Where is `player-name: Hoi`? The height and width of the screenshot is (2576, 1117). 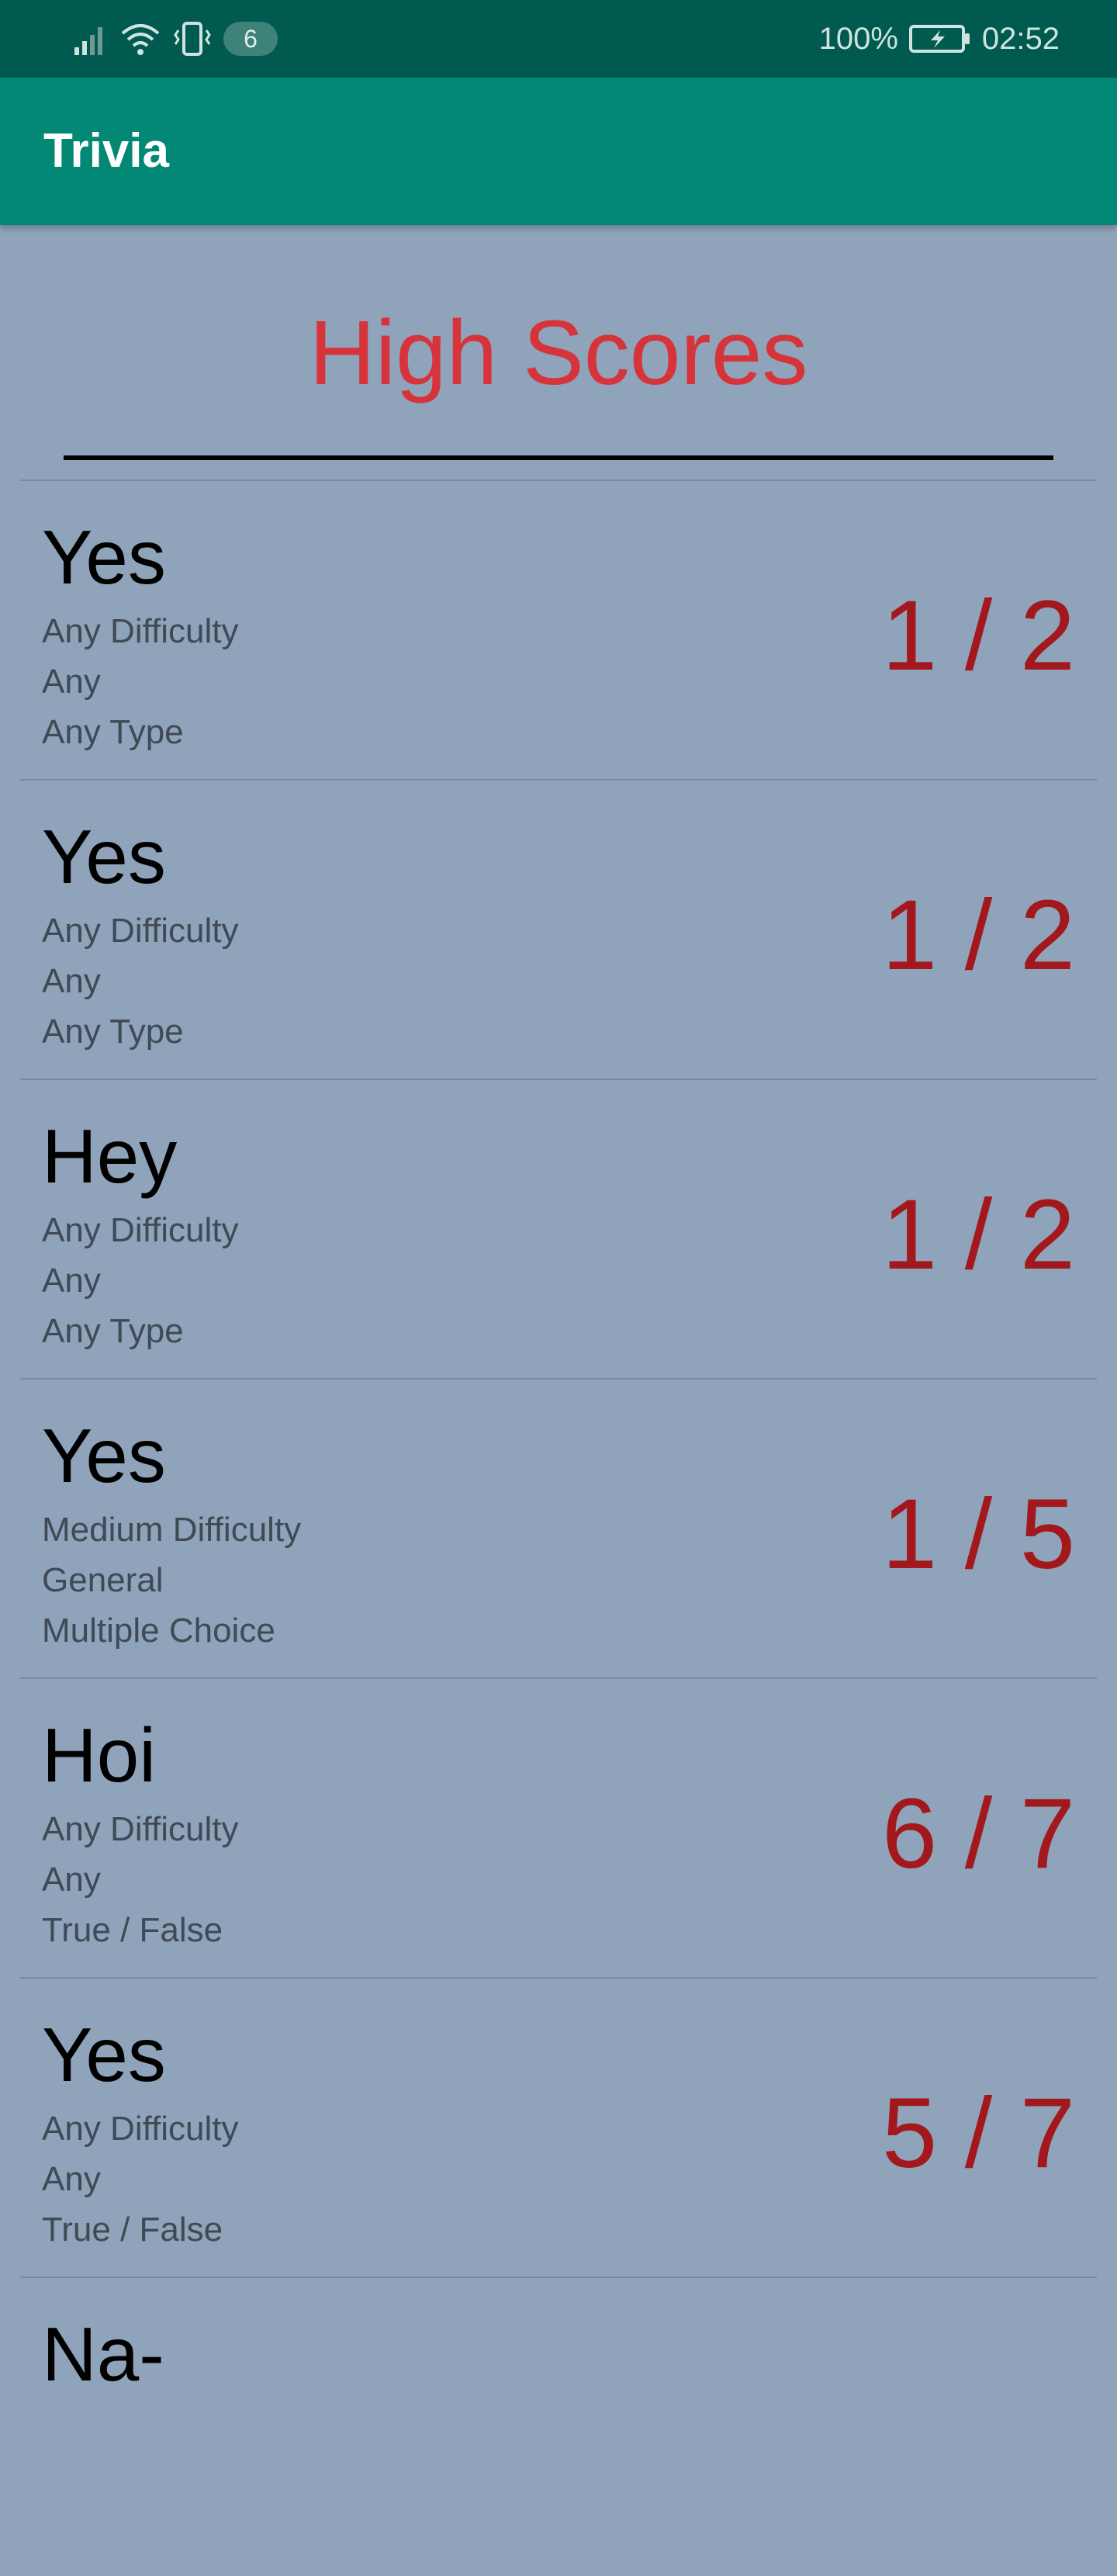 player-name: Hoi is located at coordinates (99, 1755).